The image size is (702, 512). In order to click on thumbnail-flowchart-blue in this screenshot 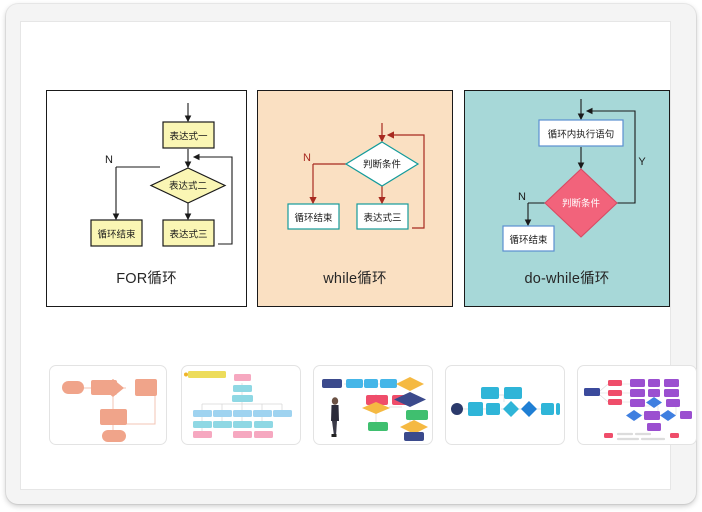, I will do `click(505, 405)`.